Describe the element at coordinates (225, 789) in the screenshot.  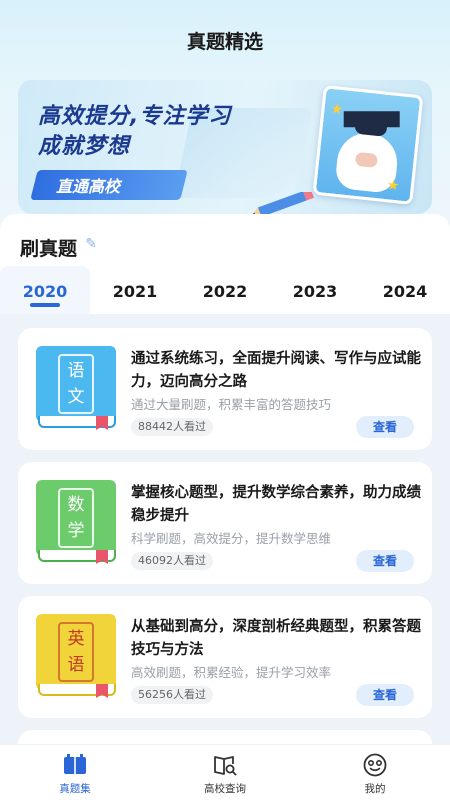
I see `nav-label: 高校查询` at that location.